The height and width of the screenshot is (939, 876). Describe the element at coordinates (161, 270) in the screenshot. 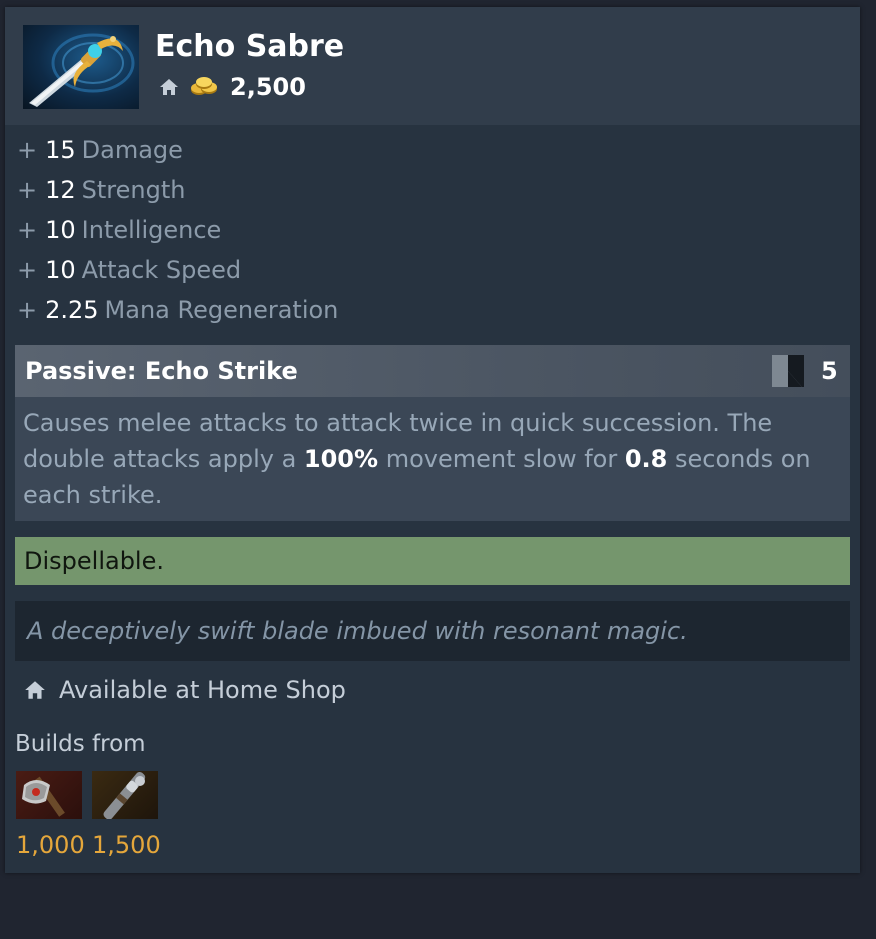

I see `stat-label: Attack Speed` at that location.